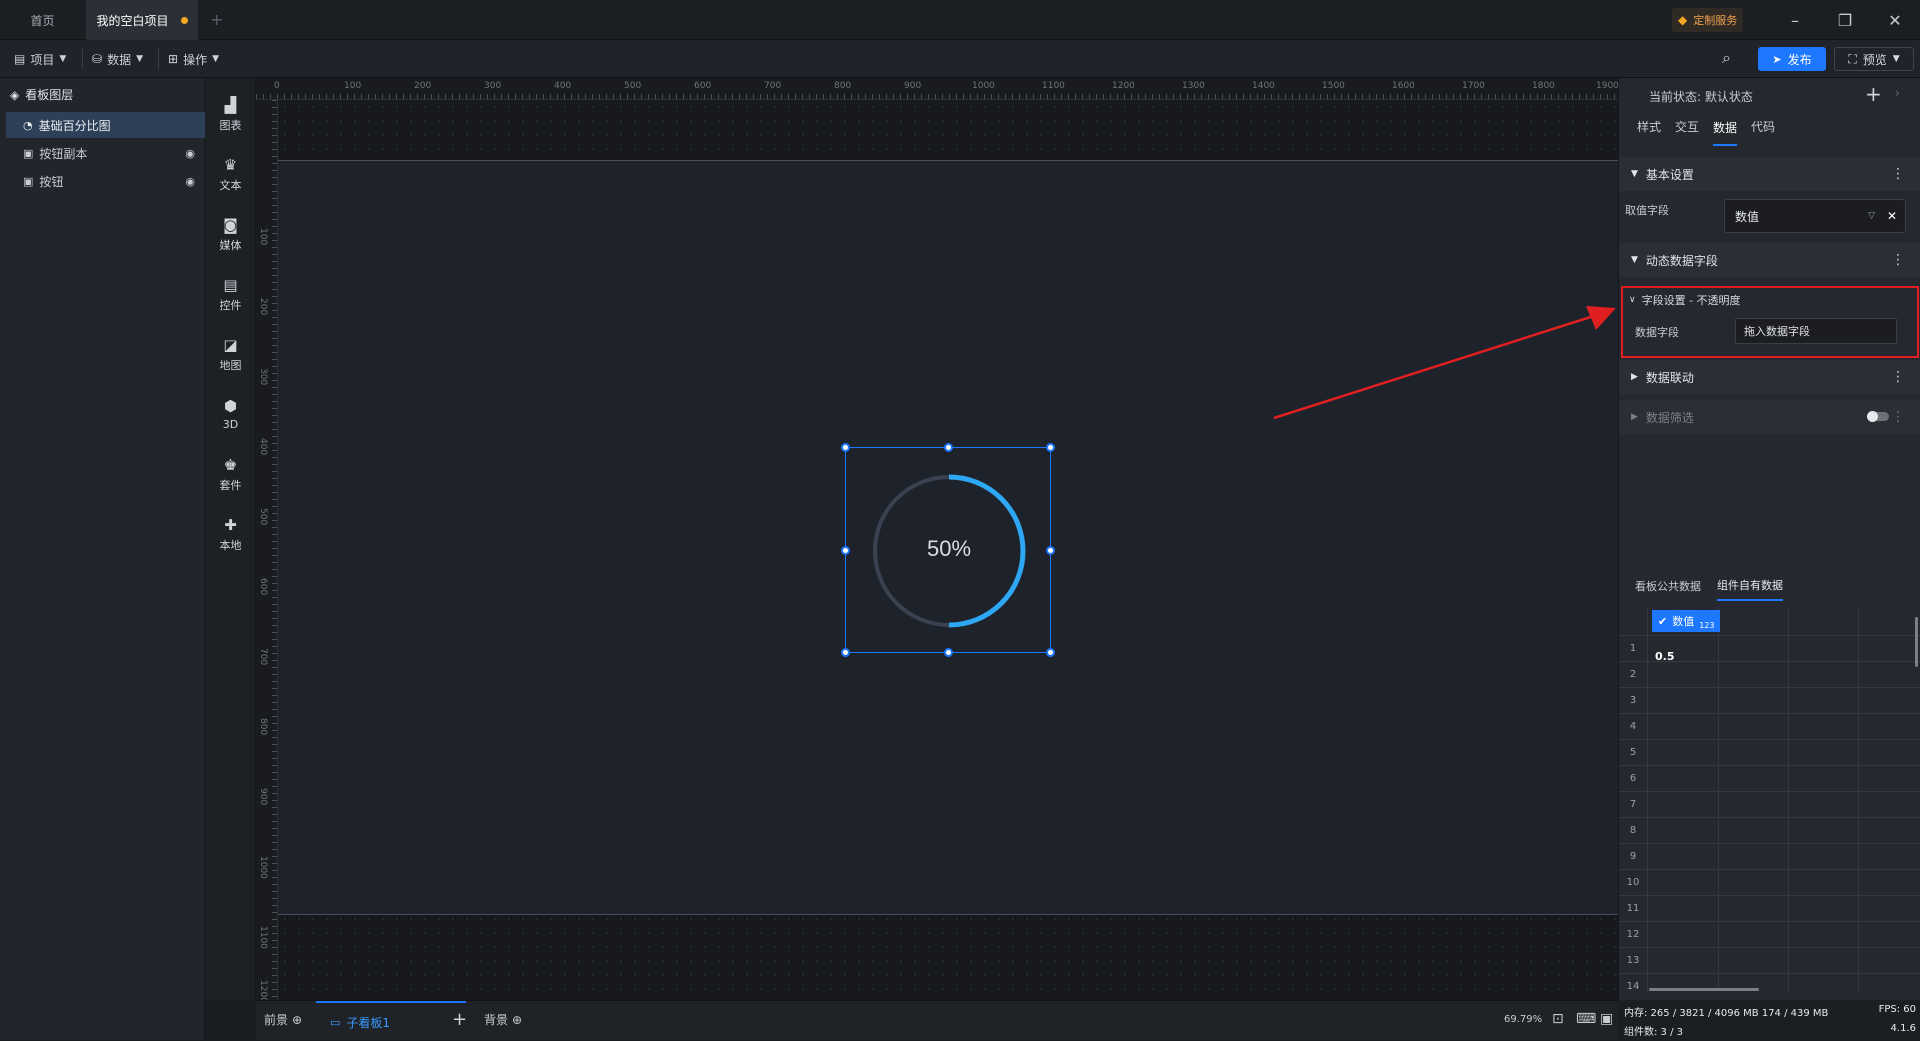 Image resolution: width=1920 pixels, height=1041 pixels. I want to click on menu-data-label: 数据, so click(119, 59).